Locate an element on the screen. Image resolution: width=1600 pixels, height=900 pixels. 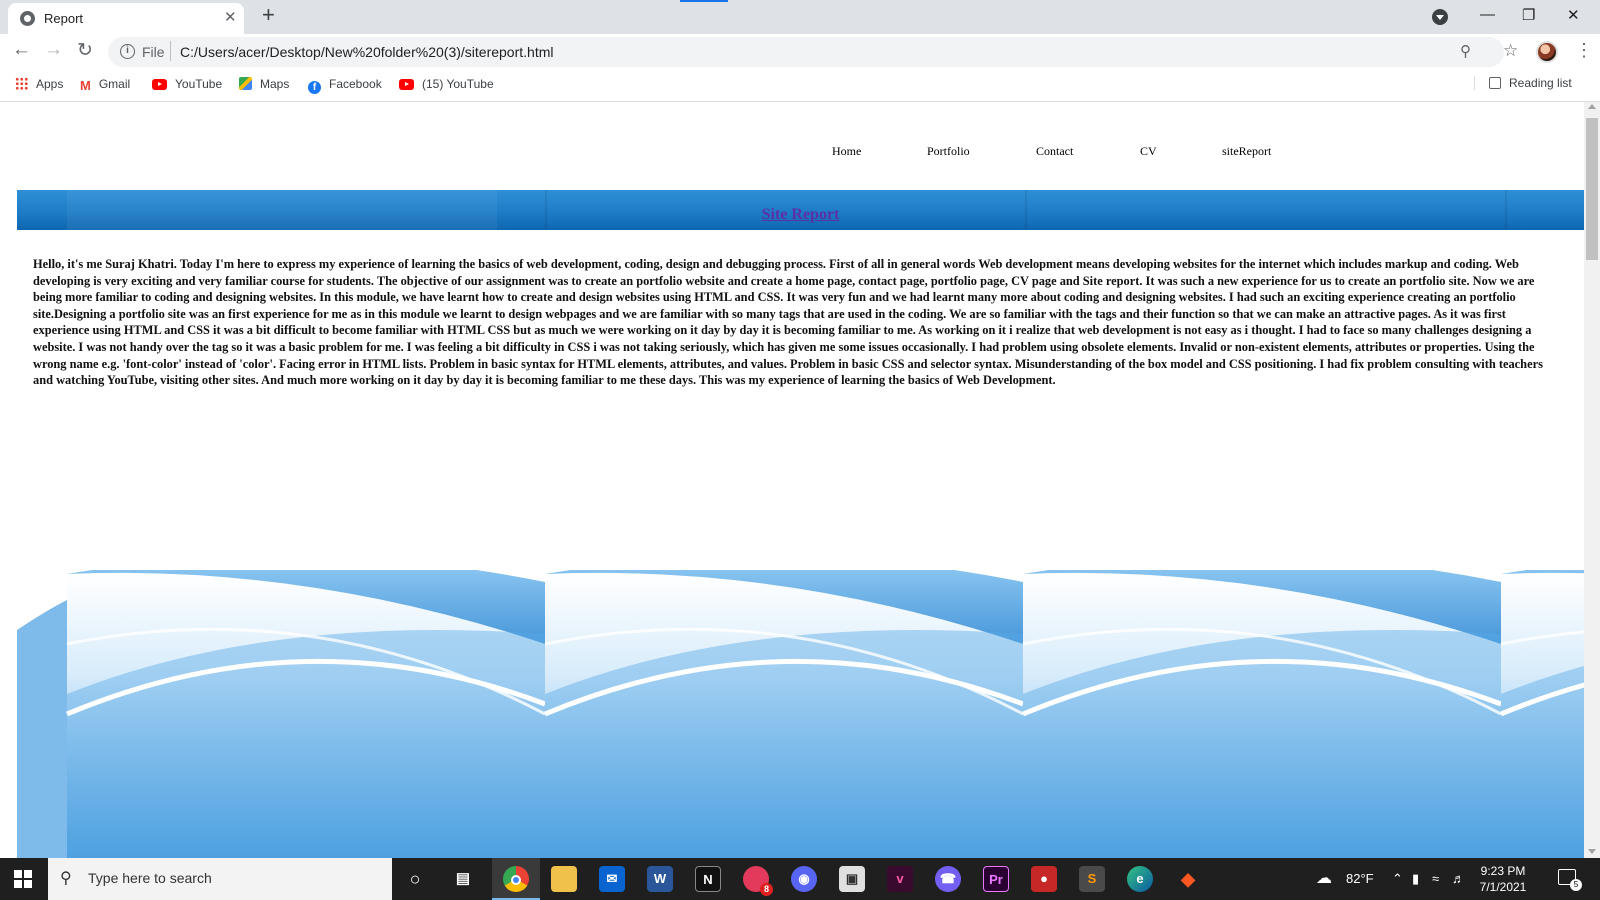
search-placeholder: Type here to search is located at coordinates (150, 878).